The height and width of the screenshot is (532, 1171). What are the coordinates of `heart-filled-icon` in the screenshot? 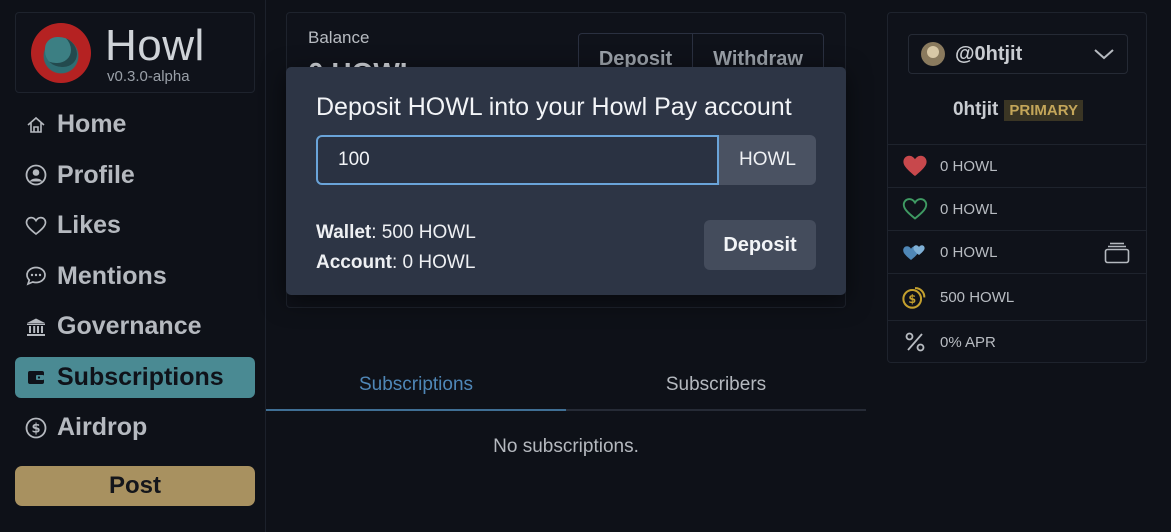 It's located at (915, 166).